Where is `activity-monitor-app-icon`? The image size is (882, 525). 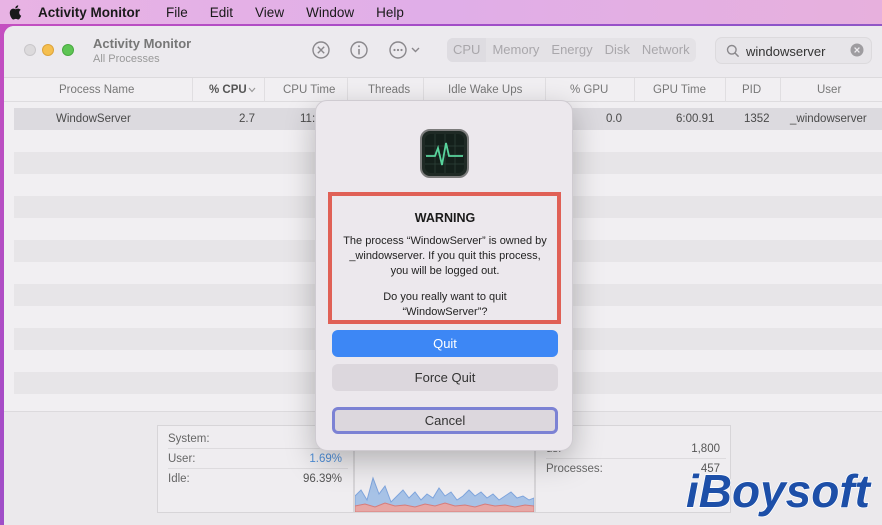 activity-monitor-app-icon is located at coordinates (444, 153).